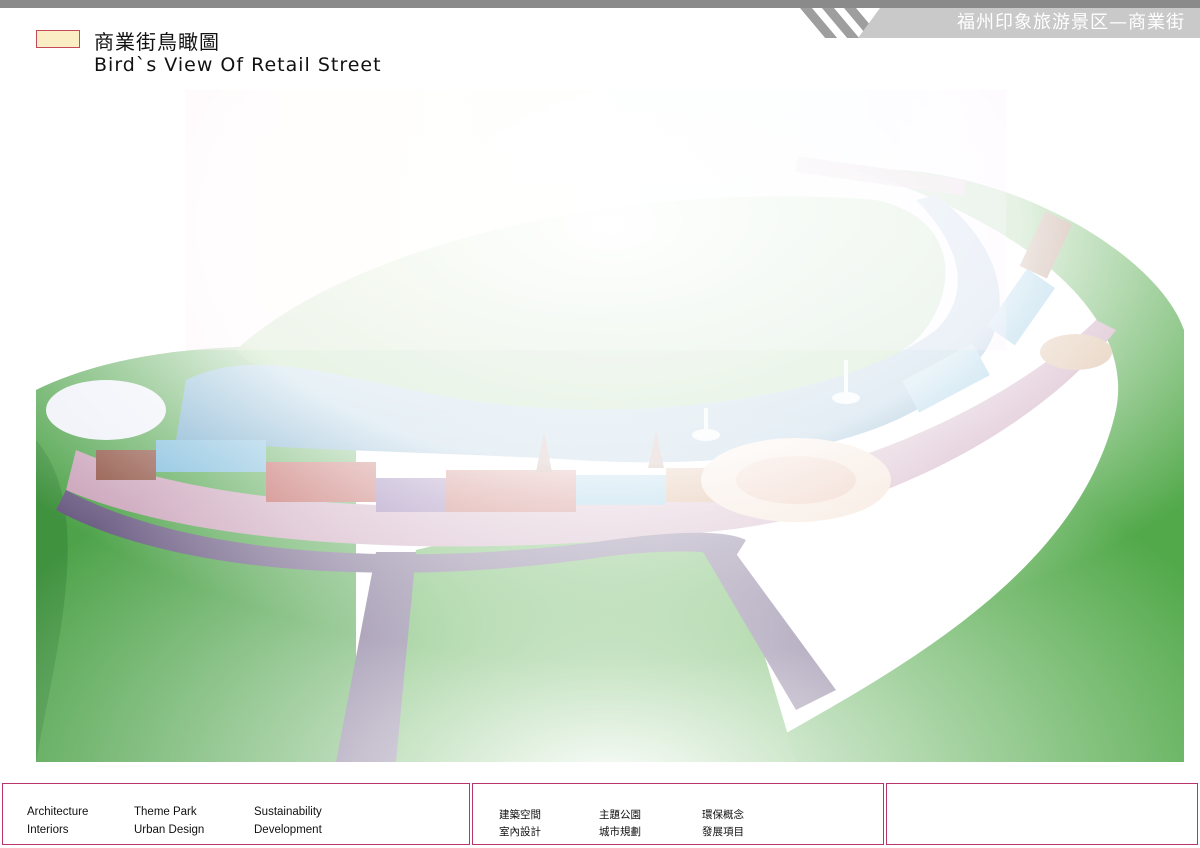 Image resolution: width=1200 pixels, height=848 pixels. I want to click on footer-item: Architecture, so click(58, 812).